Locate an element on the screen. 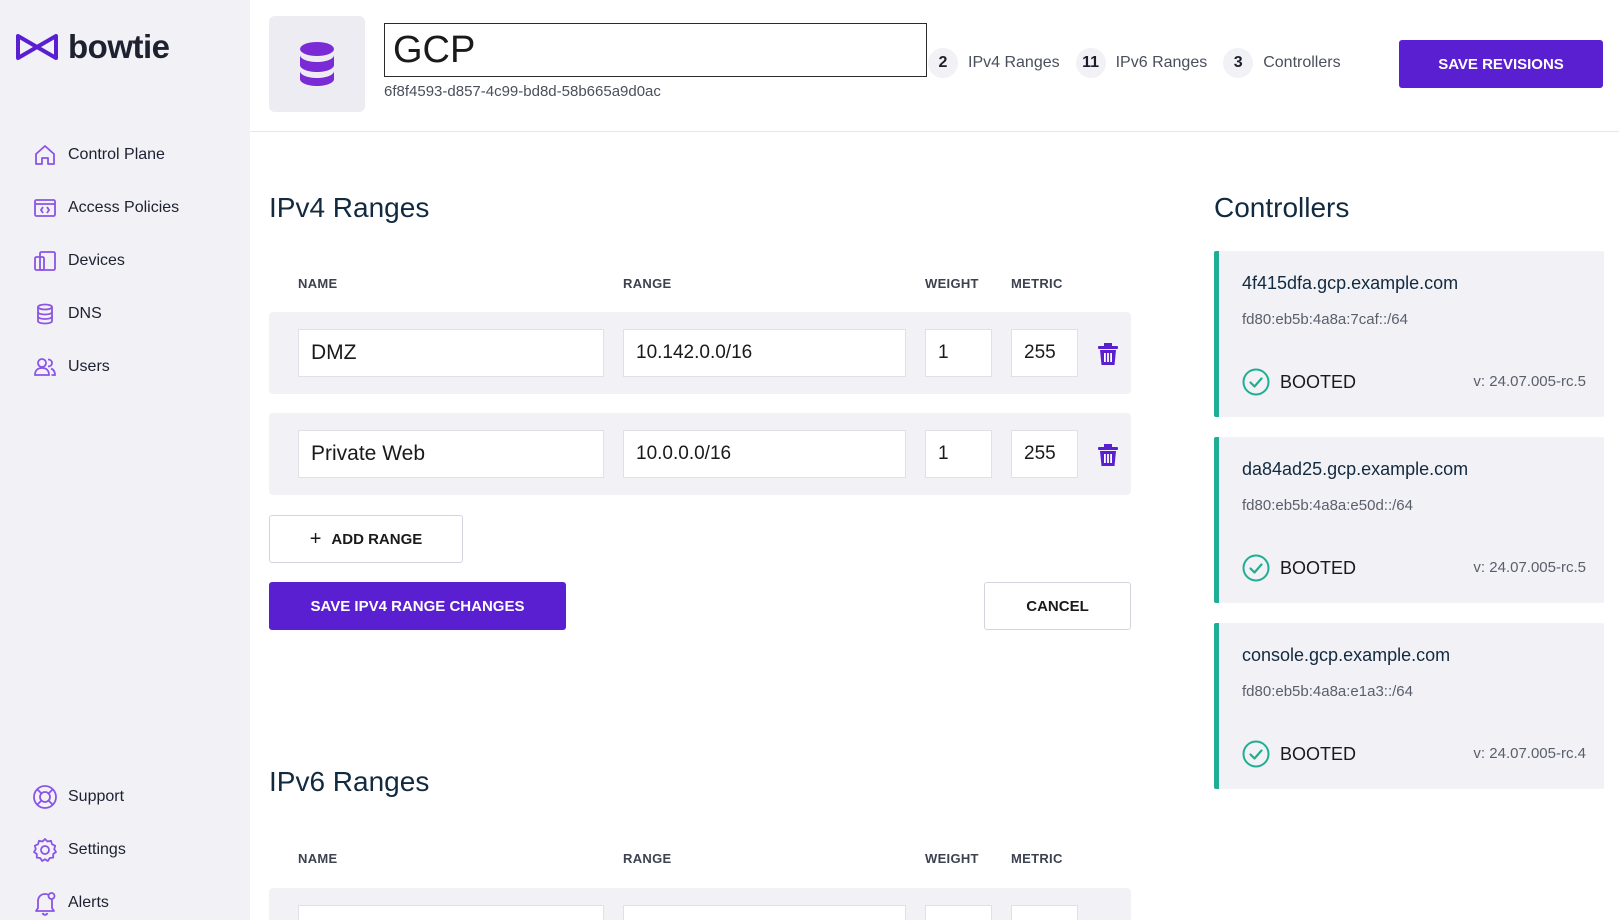  sidebar-item-alerts: Alerts is located at coordinates (79, 898).